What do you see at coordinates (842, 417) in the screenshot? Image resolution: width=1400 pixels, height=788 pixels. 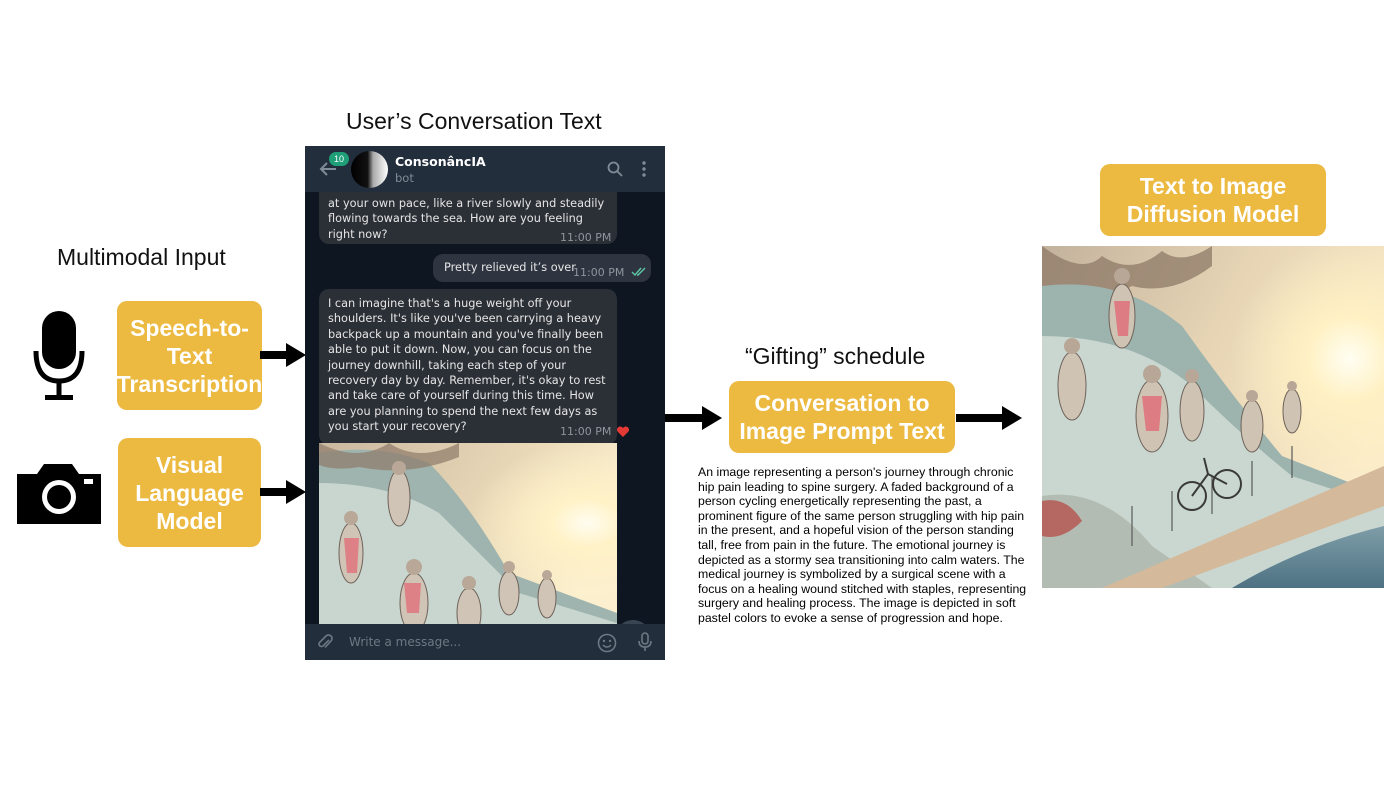 I see `conversation-to-prompt-box: Conversation to Image Prompt Text` at bounding box center [842, 417].